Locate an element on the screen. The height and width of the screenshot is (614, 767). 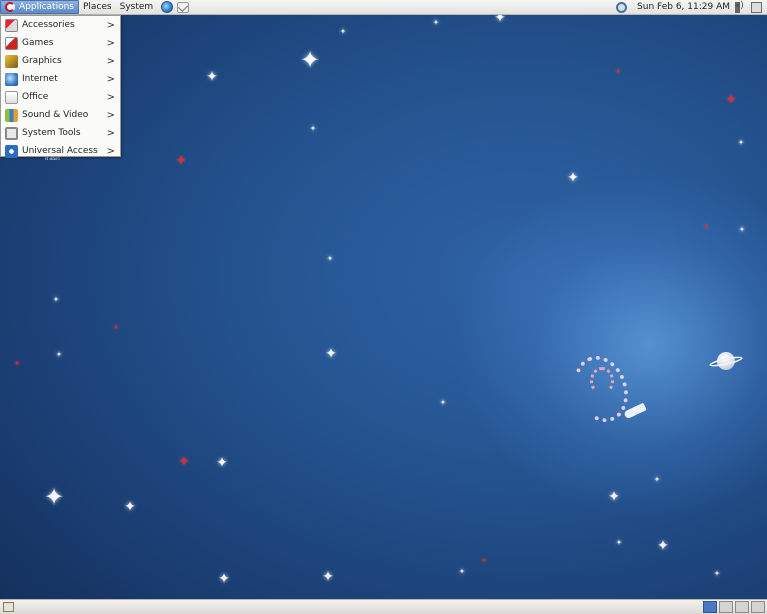
search-icon is located at coordinates (622, 7).